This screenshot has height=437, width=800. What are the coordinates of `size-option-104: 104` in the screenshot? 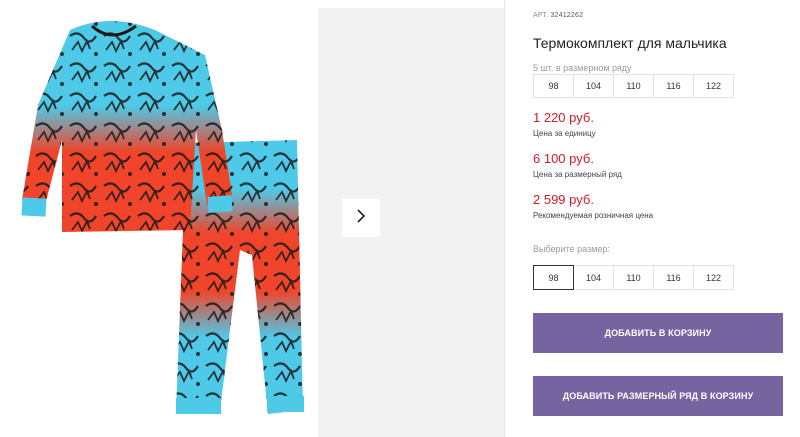 It's located at (593, 277).